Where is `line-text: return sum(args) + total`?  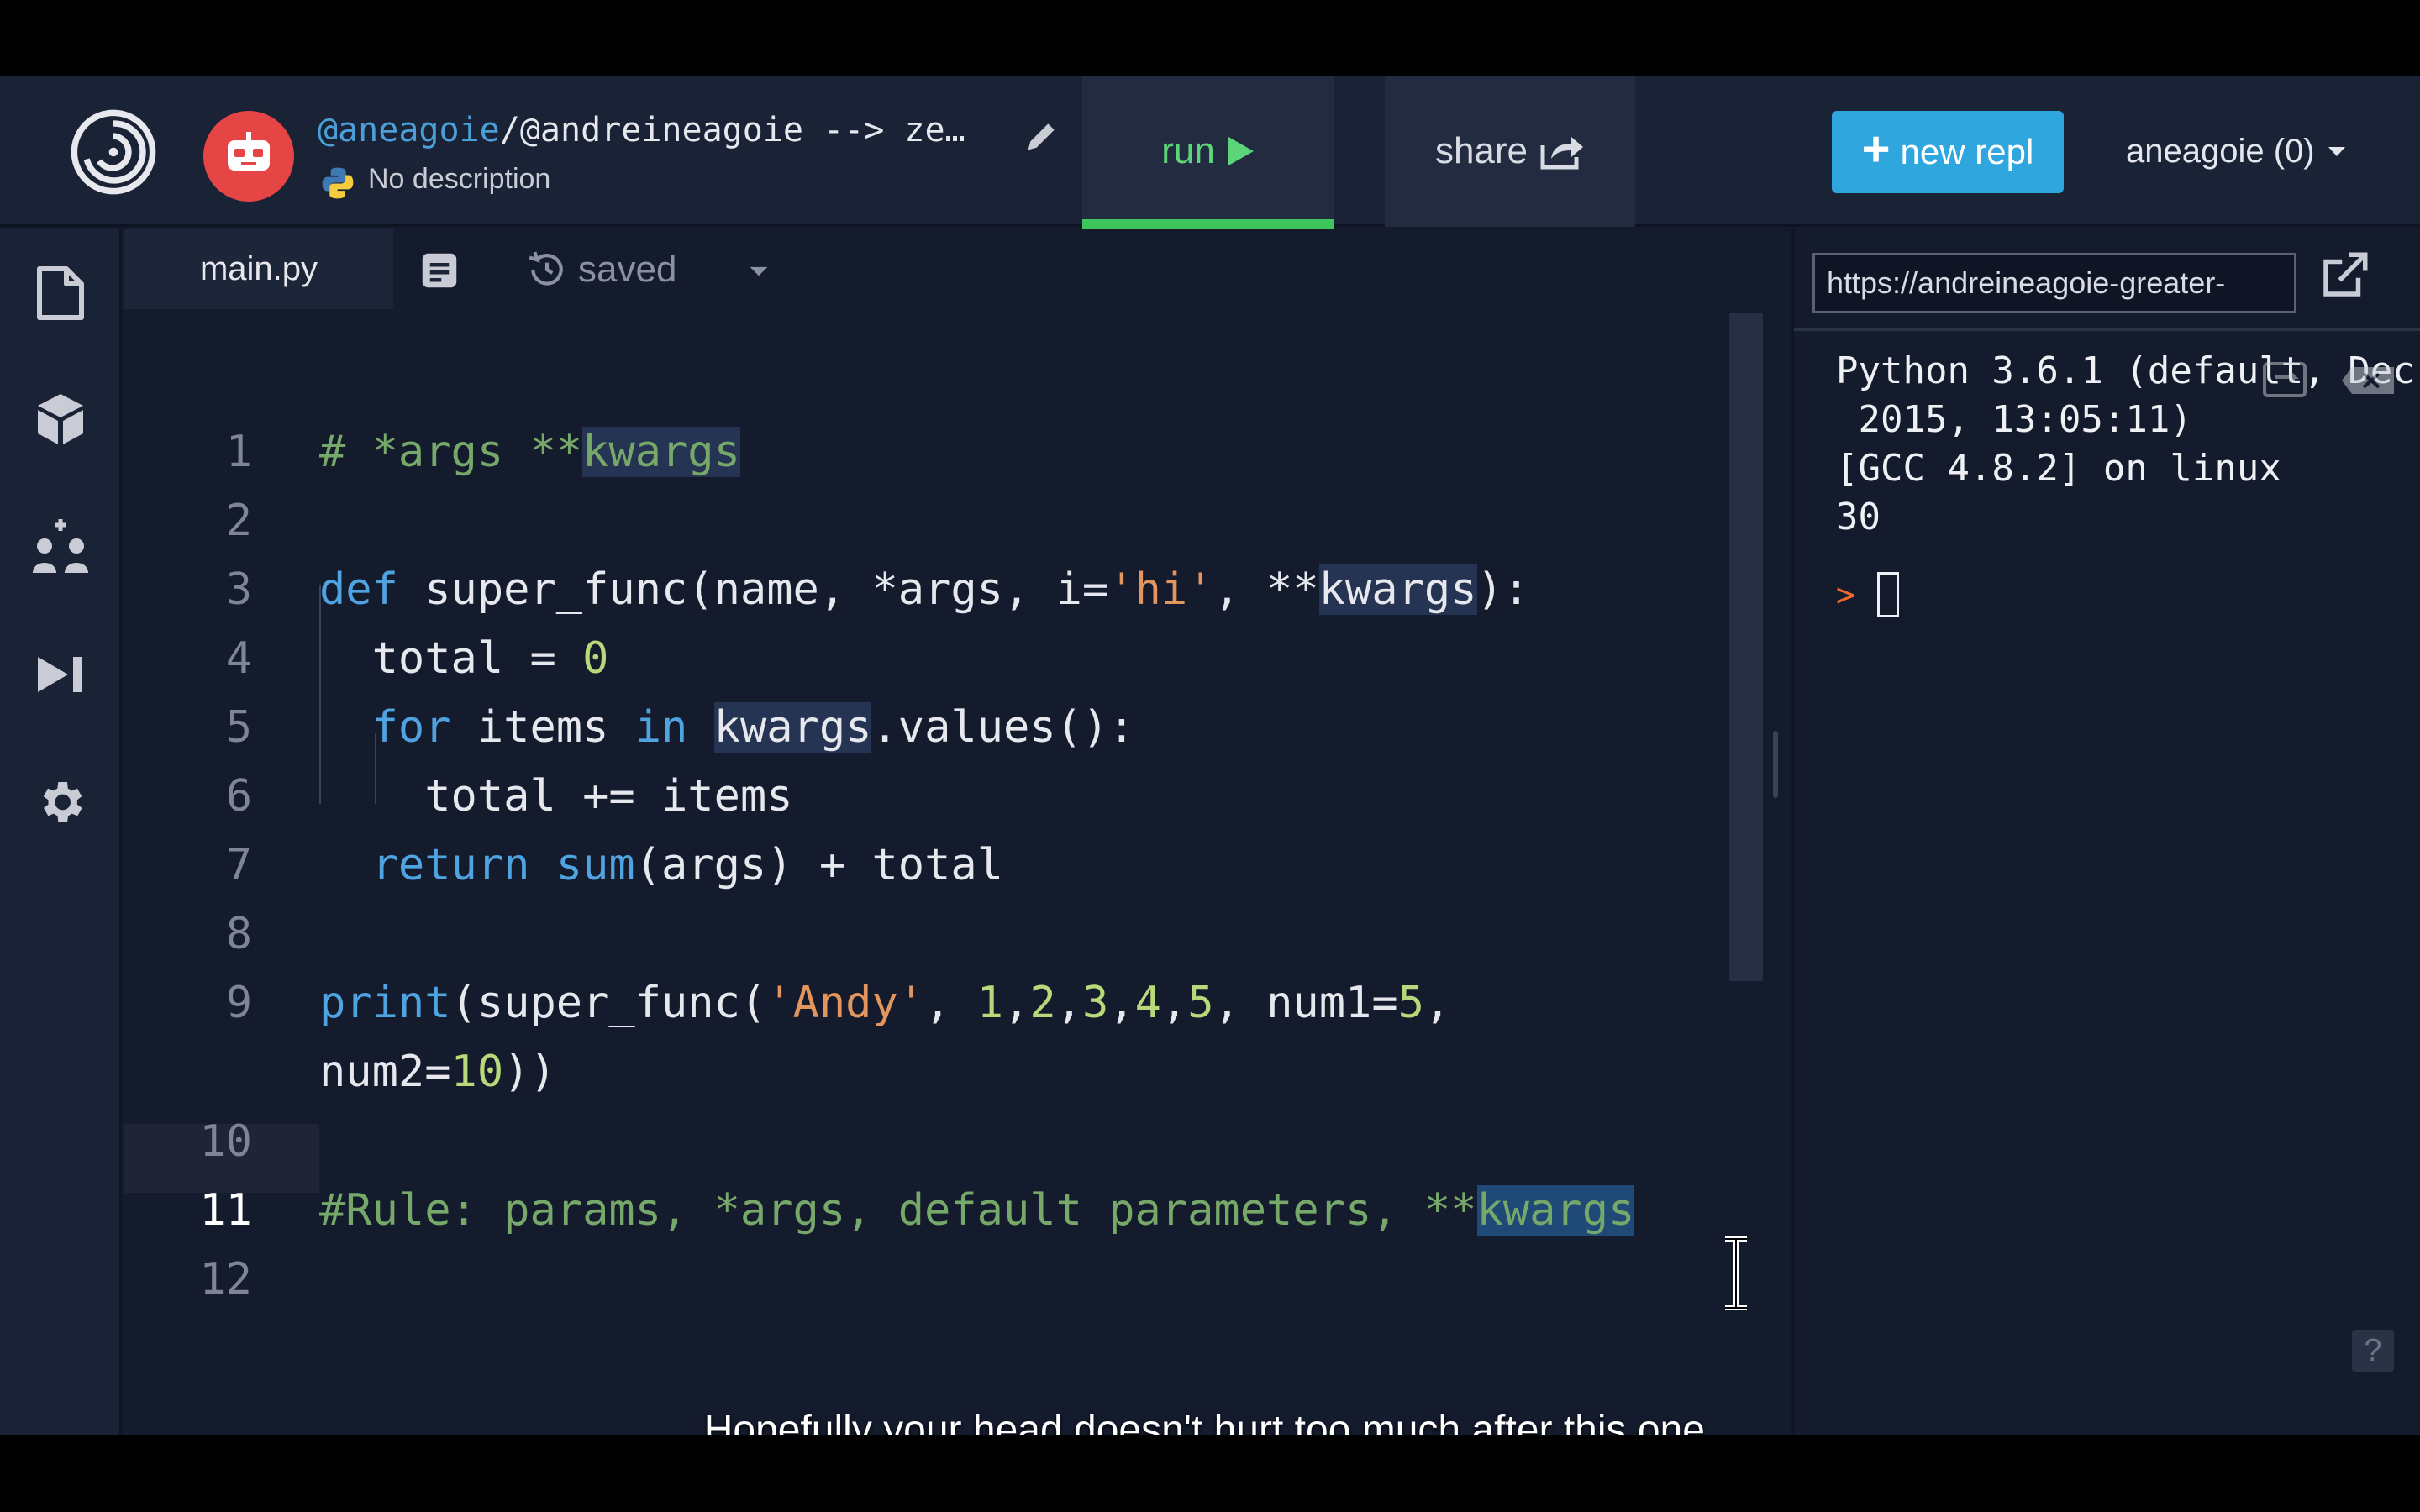 line-text: return sum(args) + total is located at coordinates (687, 865).